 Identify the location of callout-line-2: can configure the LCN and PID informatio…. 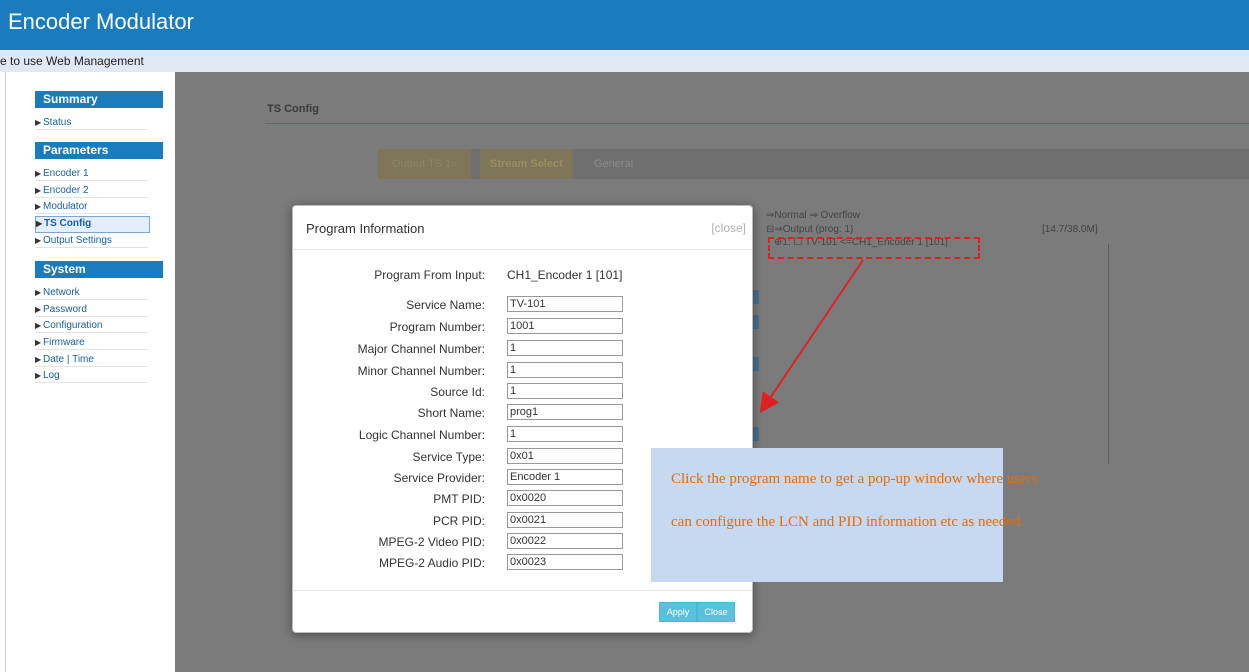
(848, 522).